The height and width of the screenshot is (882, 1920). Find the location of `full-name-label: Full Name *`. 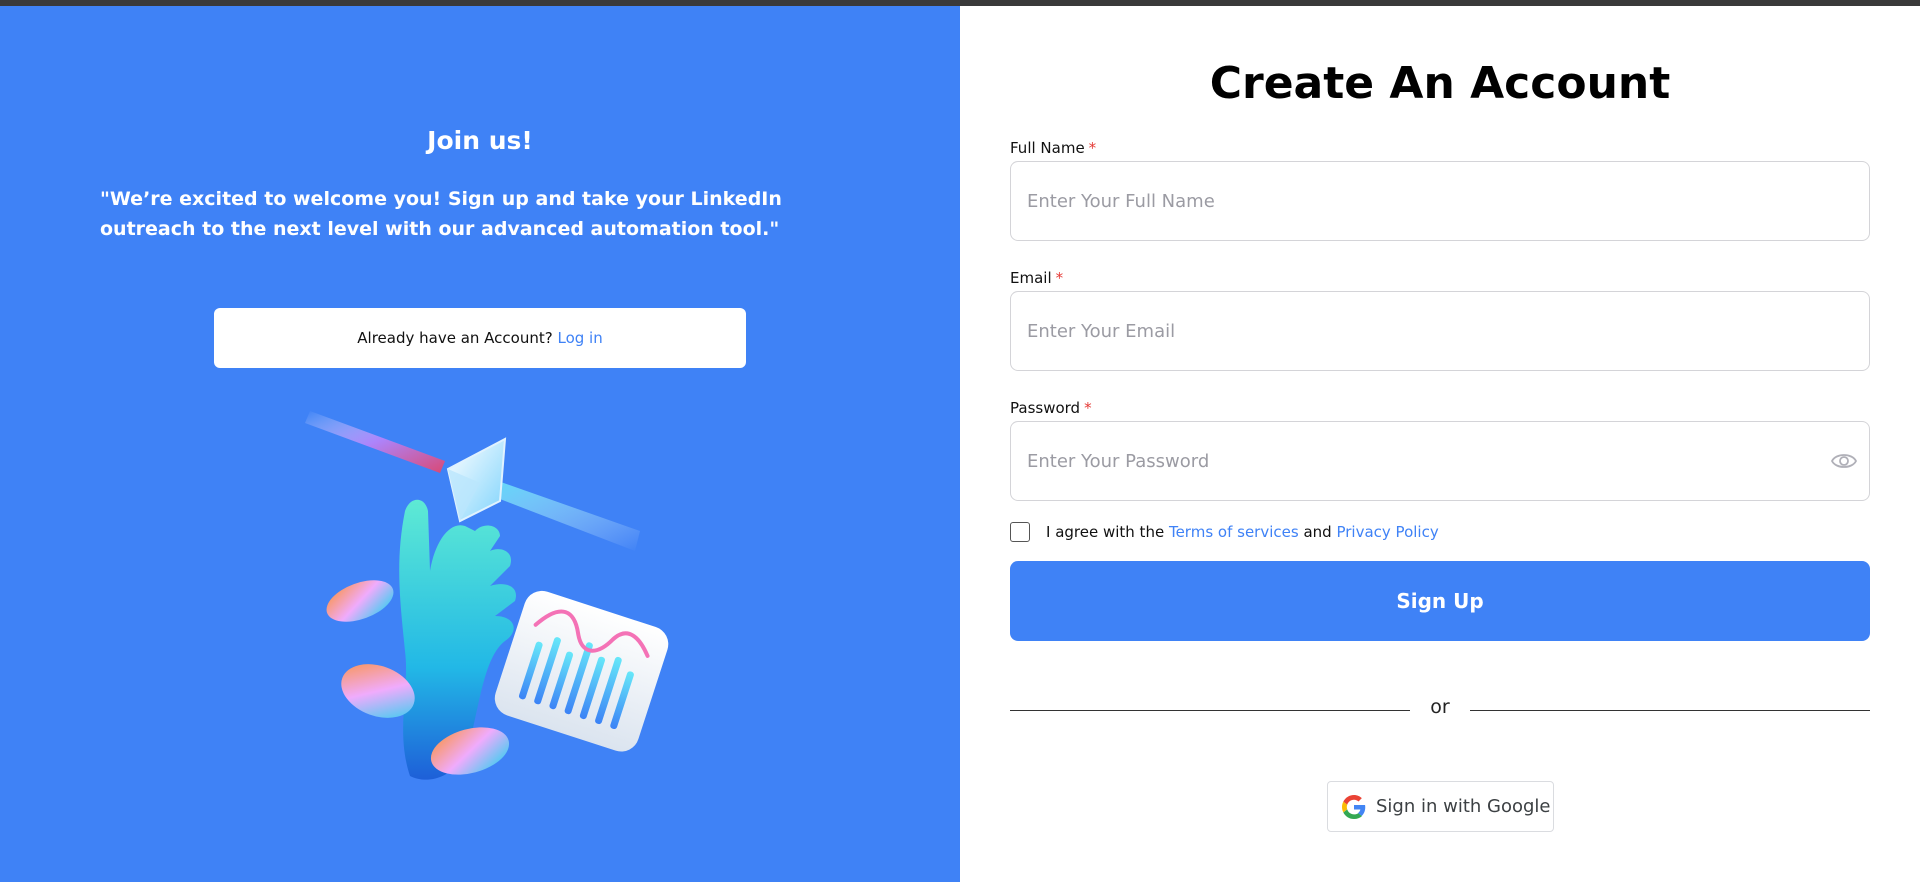

full-name-label: Full Name * is located at coordinates (1053, 148).